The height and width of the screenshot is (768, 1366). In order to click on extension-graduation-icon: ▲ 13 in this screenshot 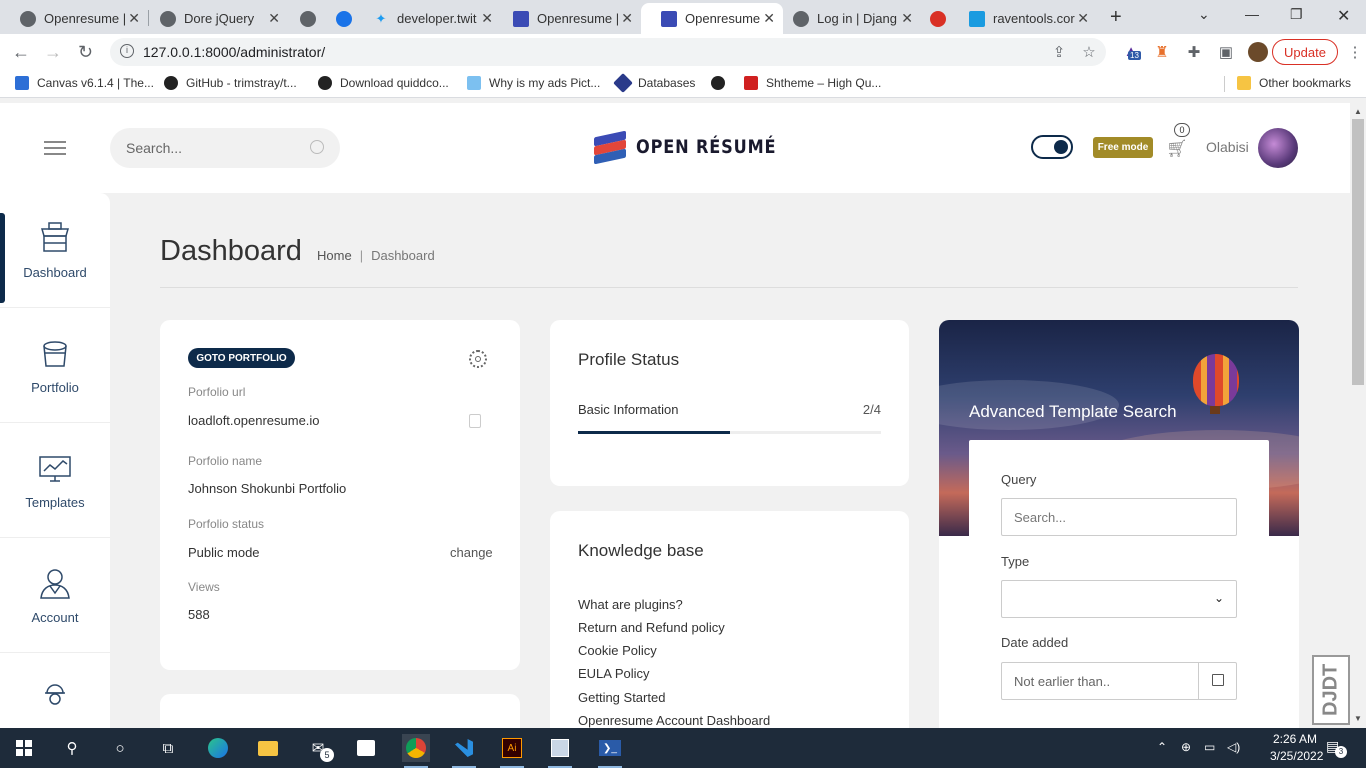, I will do `click(1131, 52)`.